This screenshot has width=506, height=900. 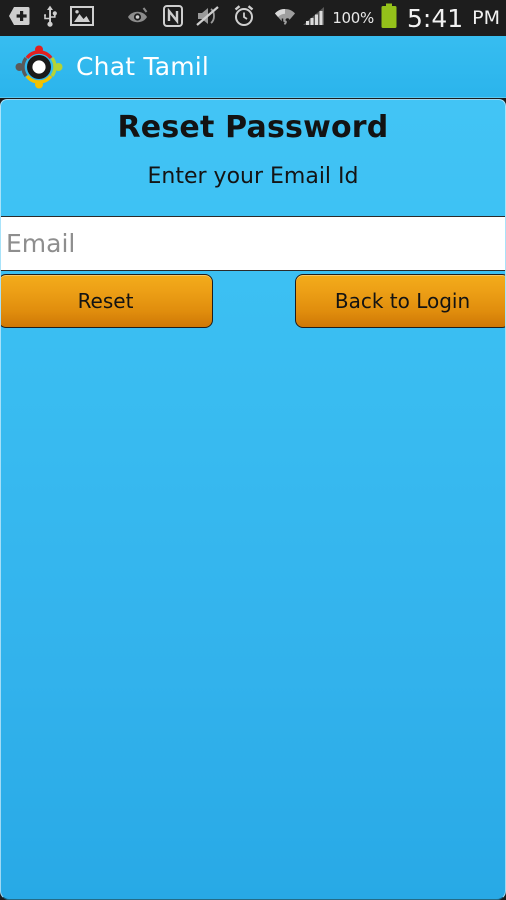 I want to click on clock-time-label: 5:41, so click(x=435, y=18).